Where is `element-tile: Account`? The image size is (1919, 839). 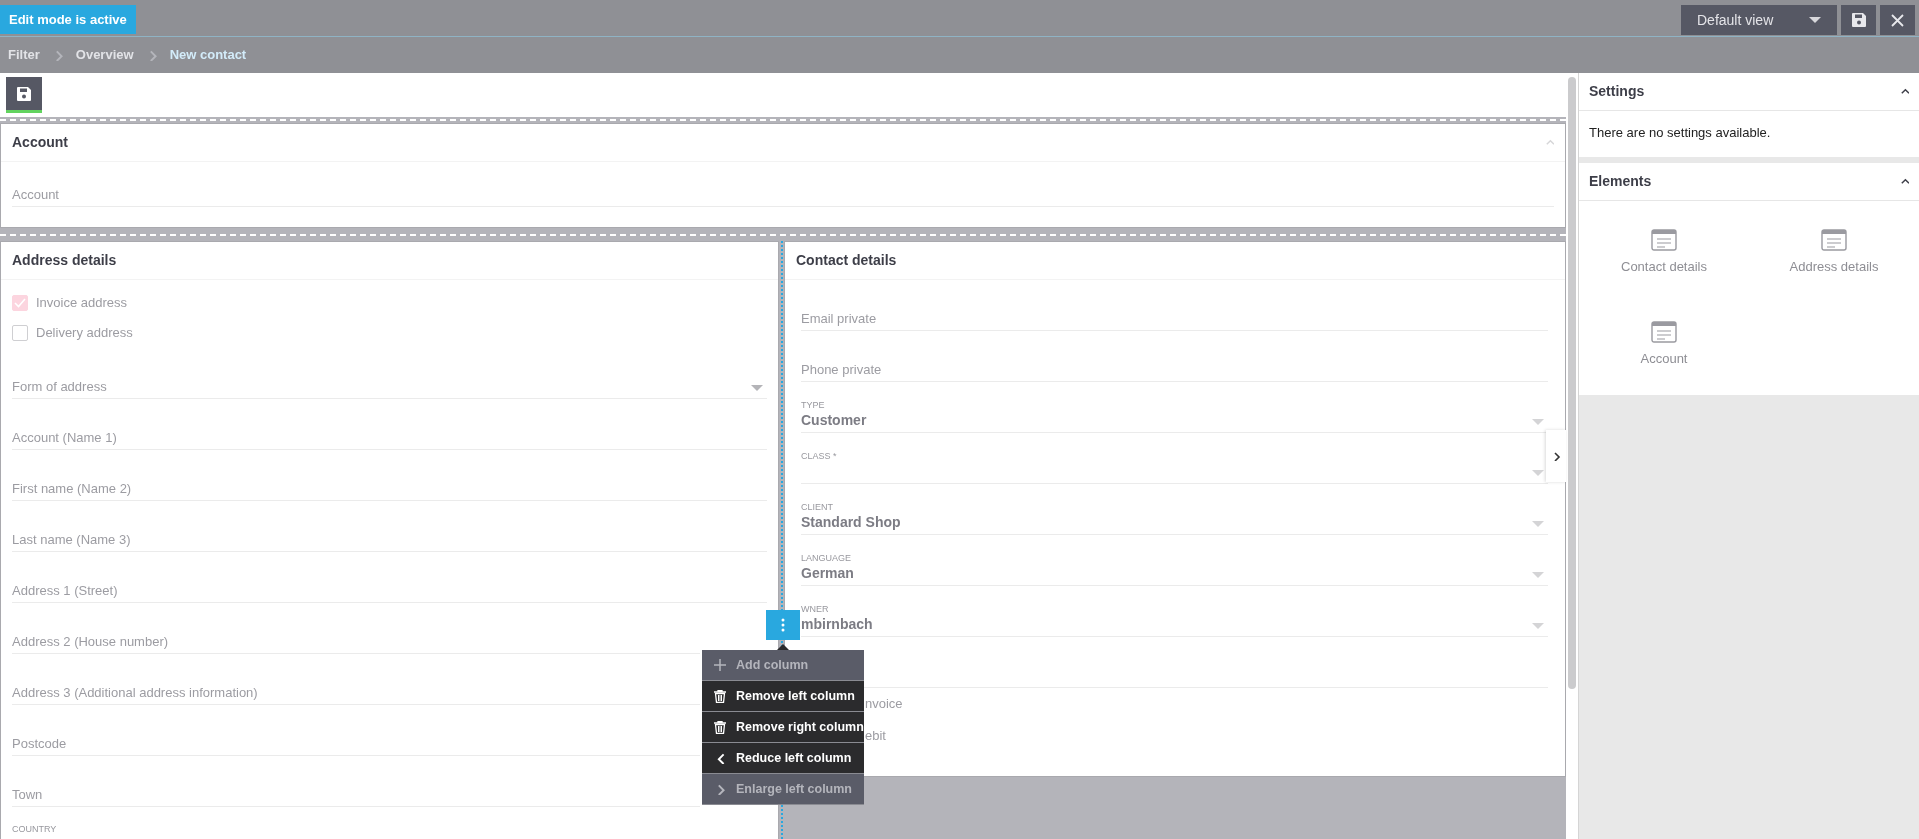 element-tile: Account is located at coordinates (1664, 345).